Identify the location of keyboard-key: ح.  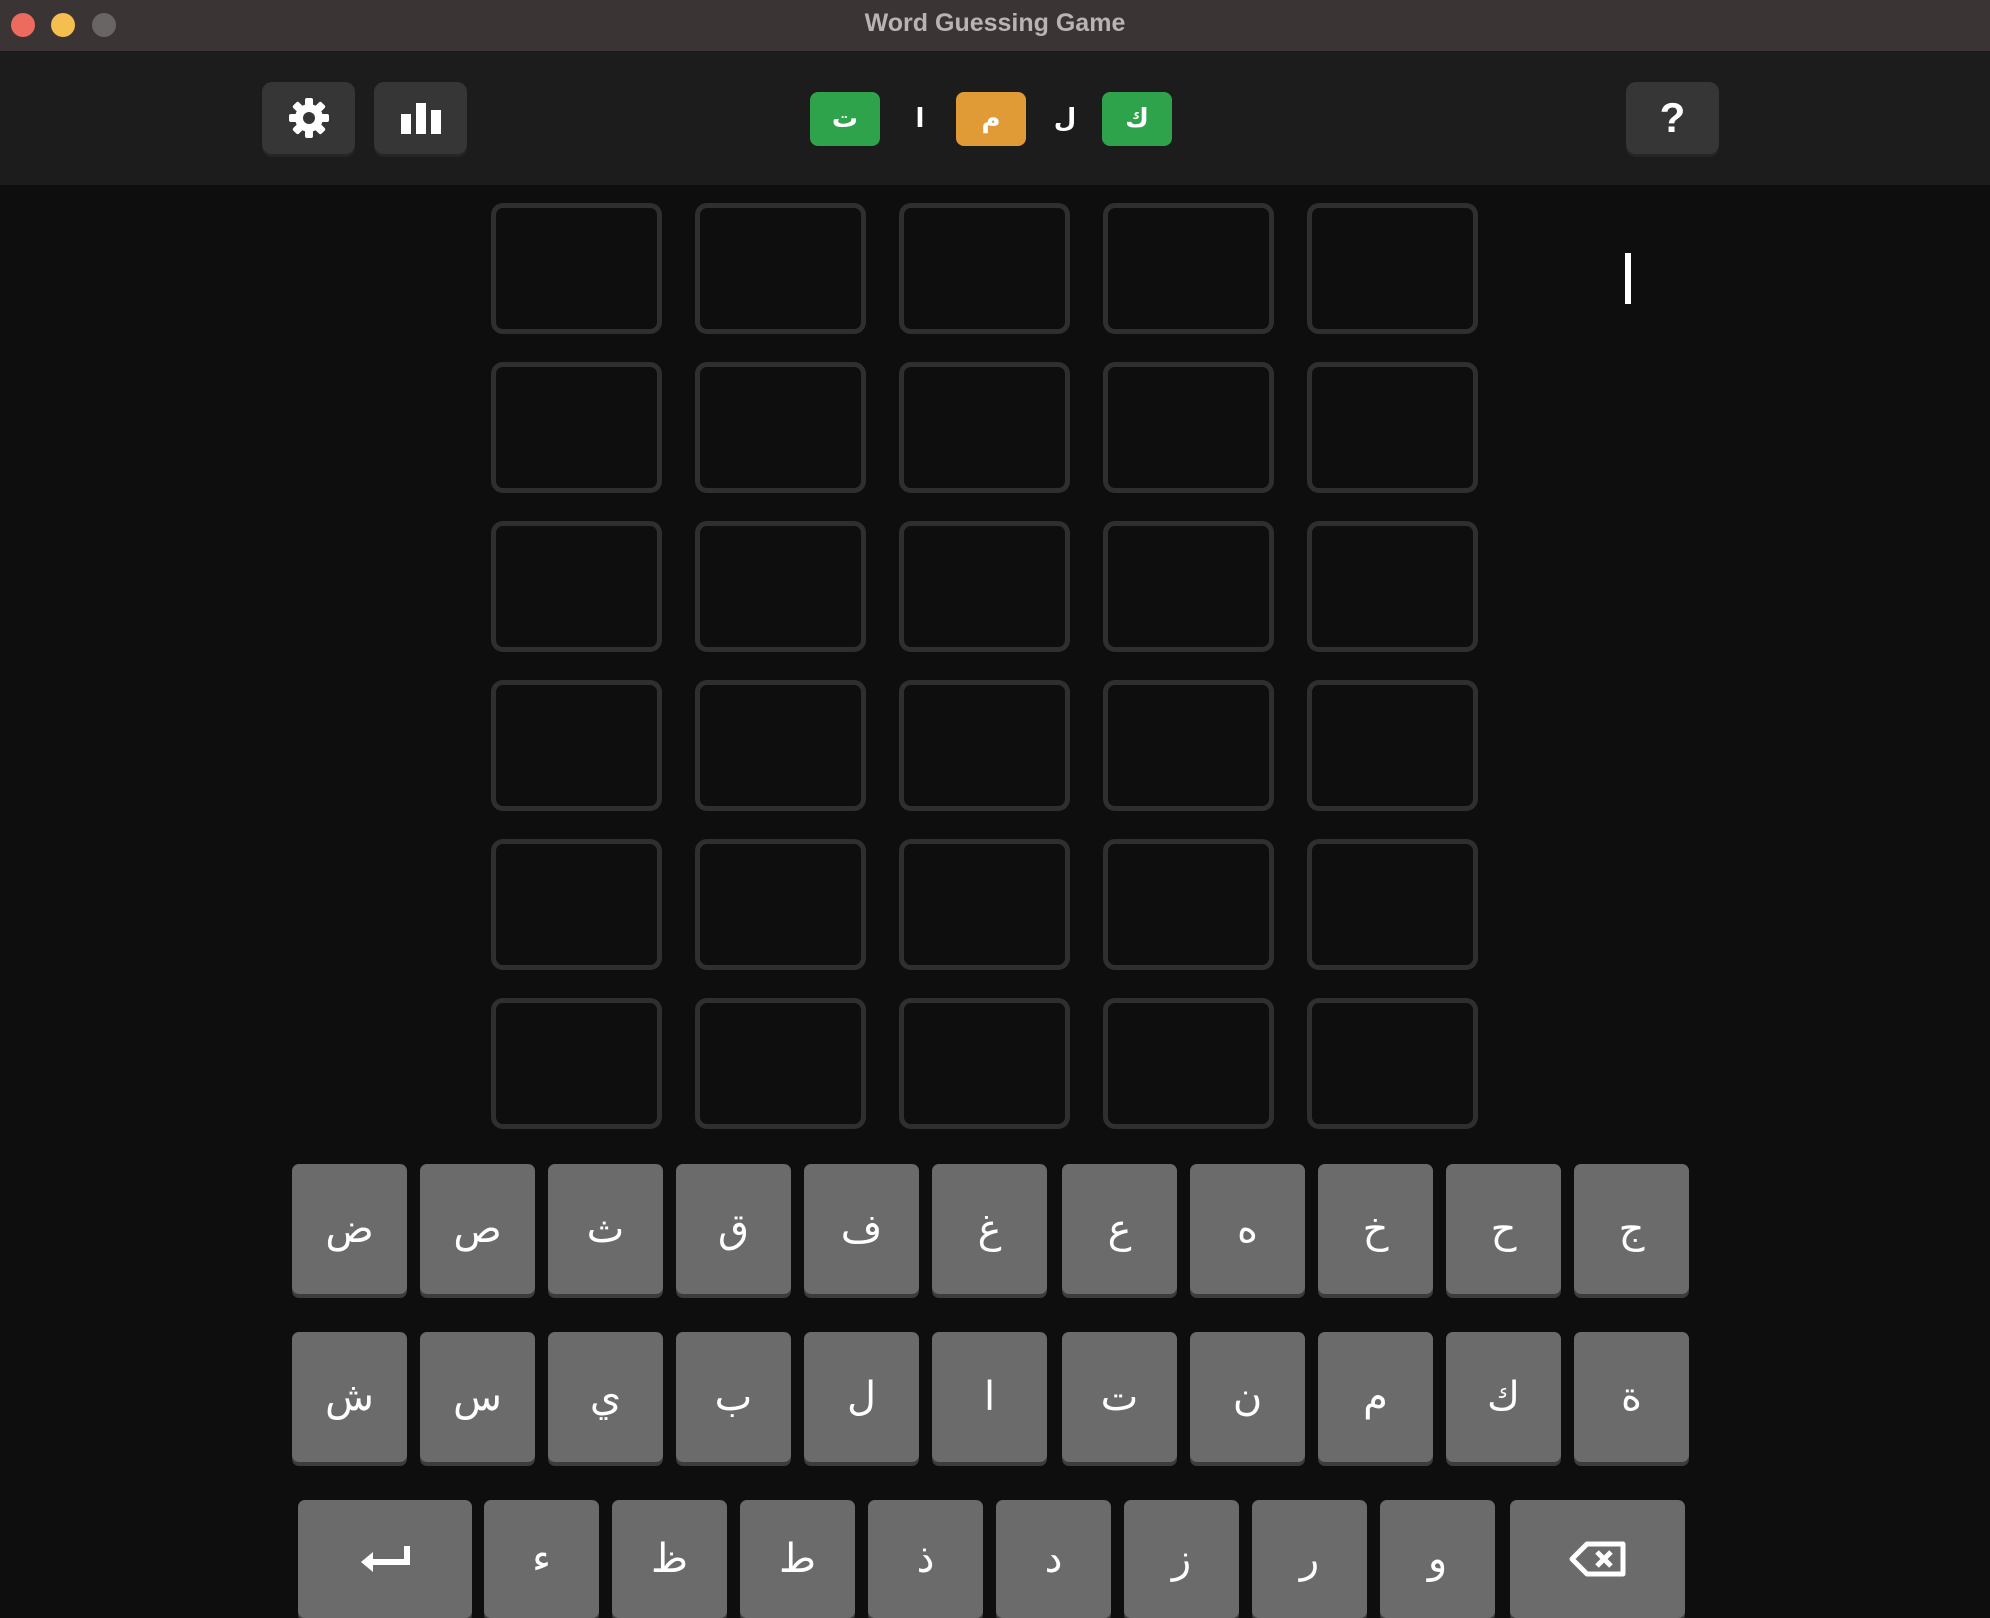
(1503, 1229).